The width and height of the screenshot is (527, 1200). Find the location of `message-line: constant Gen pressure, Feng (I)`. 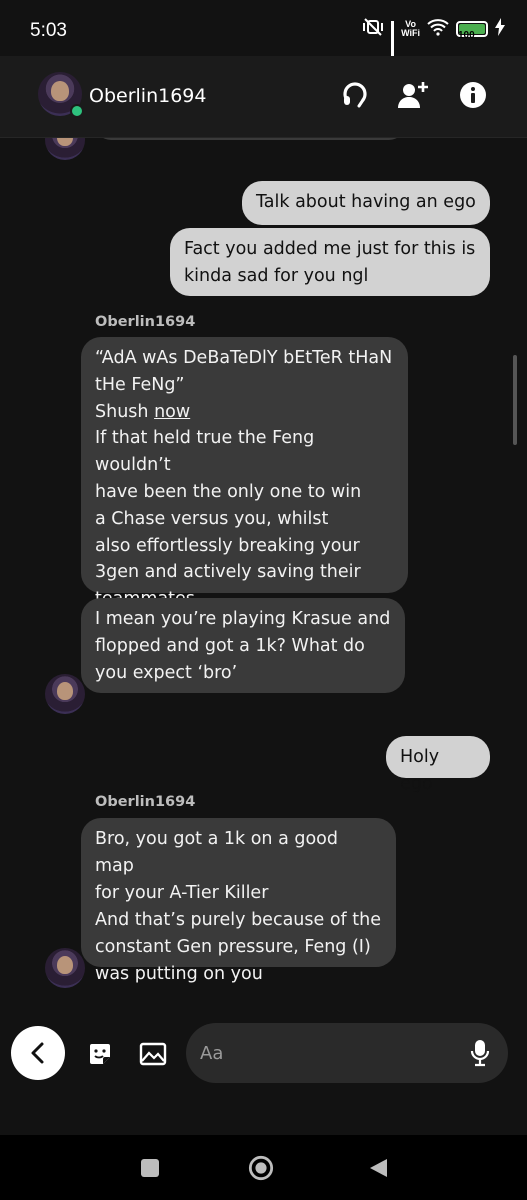

message-line: constant Gen pressure, Feng (I) is located at coordinates (233, 947).